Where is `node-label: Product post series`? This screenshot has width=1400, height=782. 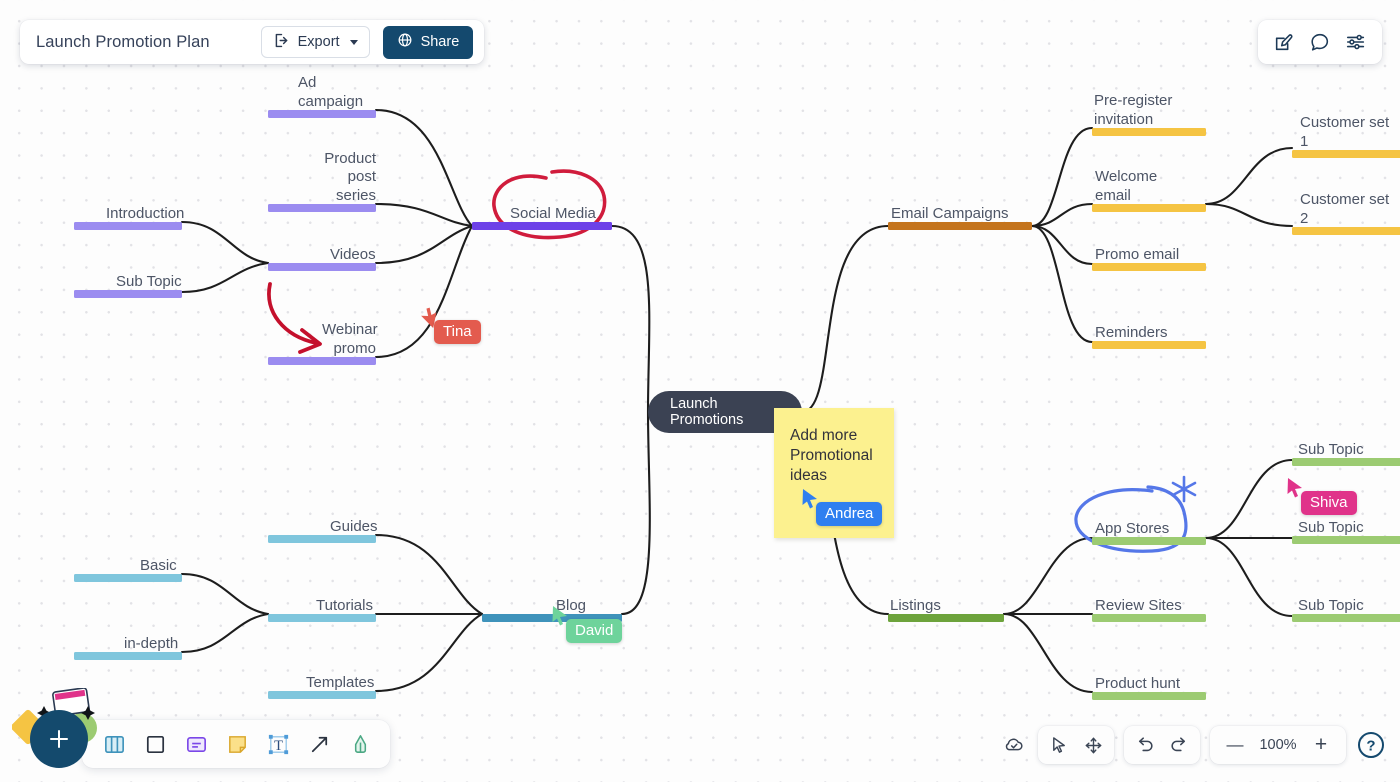 node-label: Product post series is located at coordinates (350, 176).